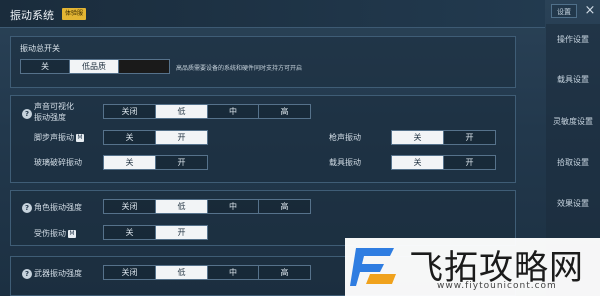  I want to click on site-watermark: 飞拓攻略网 www.fiytounicont.com, so click(472, 267).